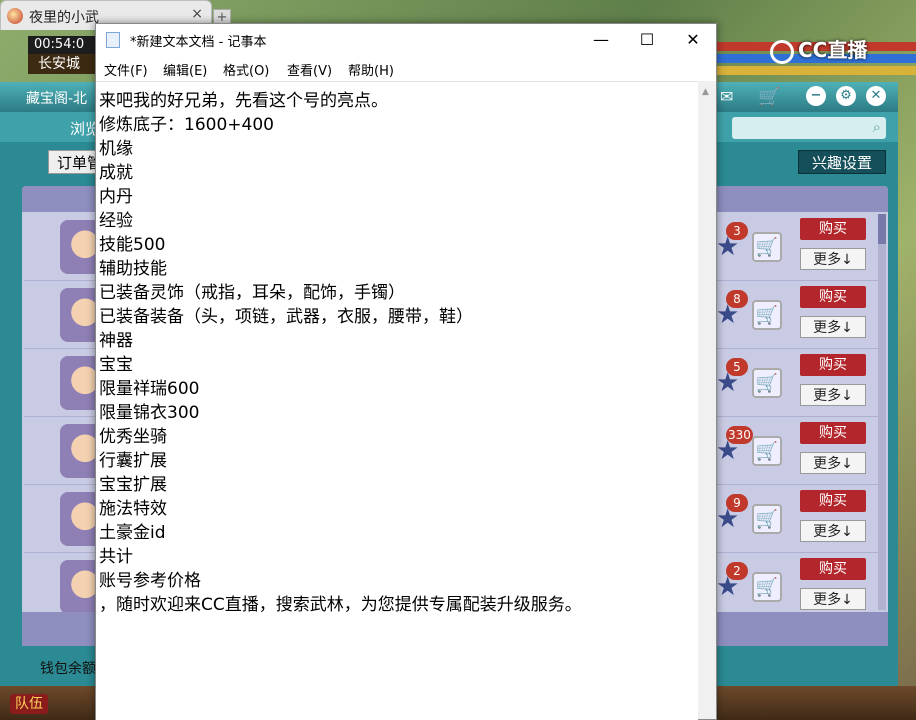 This screenshot has height=720, width=916. What do you see at coordinates (15, 16) in the screenshot?
I see `game-favicon-icon` at bounding box center [15, 16].